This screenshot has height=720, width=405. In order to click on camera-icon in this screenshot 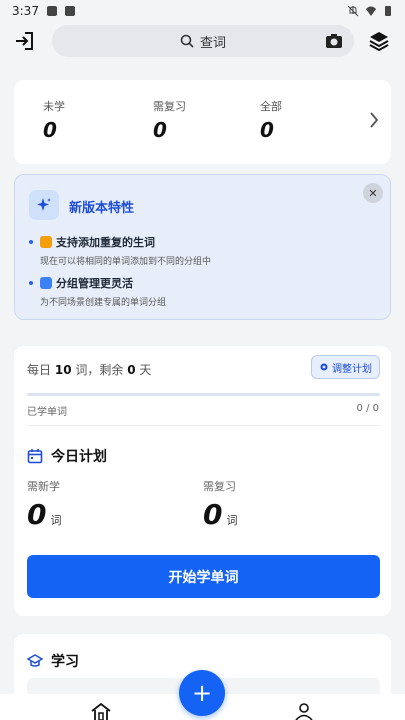, I will do `click(334, 41)`.